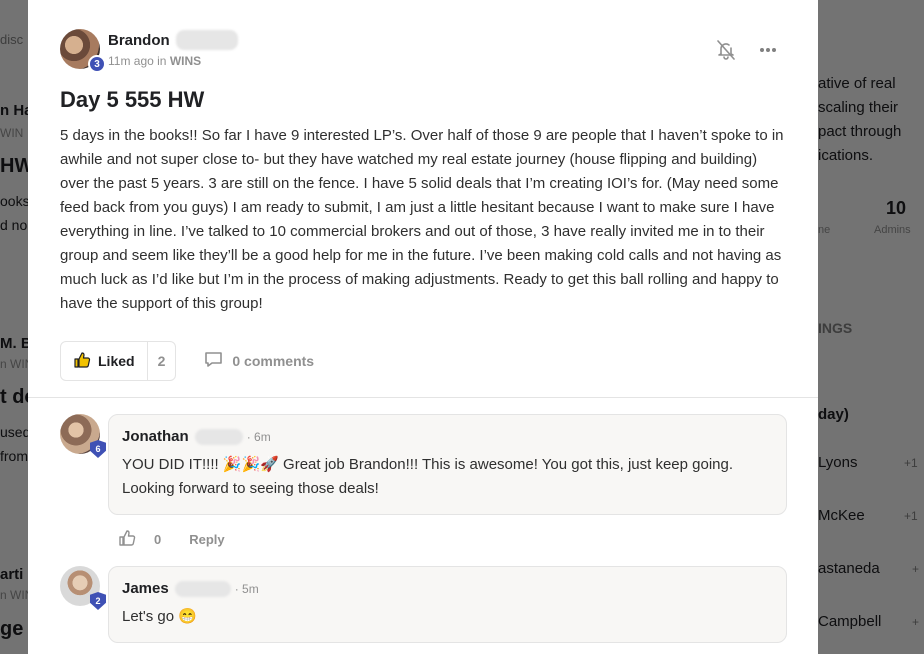 The width and height of the screenshot is (924, 654). I want to click on avatar: 2, so click(83, 588).